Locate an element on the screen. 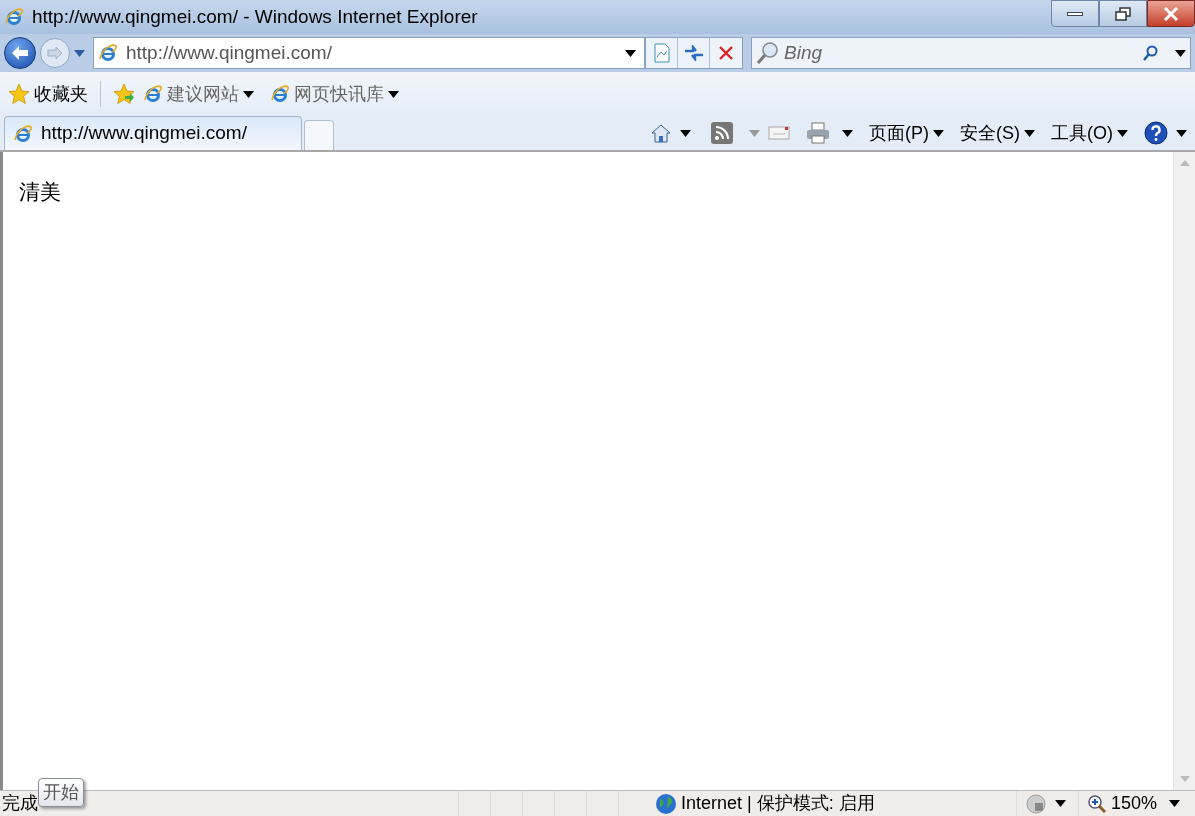 This screenshot has height=816, width=1195. favorites-link: 建议网站 is located at coordinates (198, 94).